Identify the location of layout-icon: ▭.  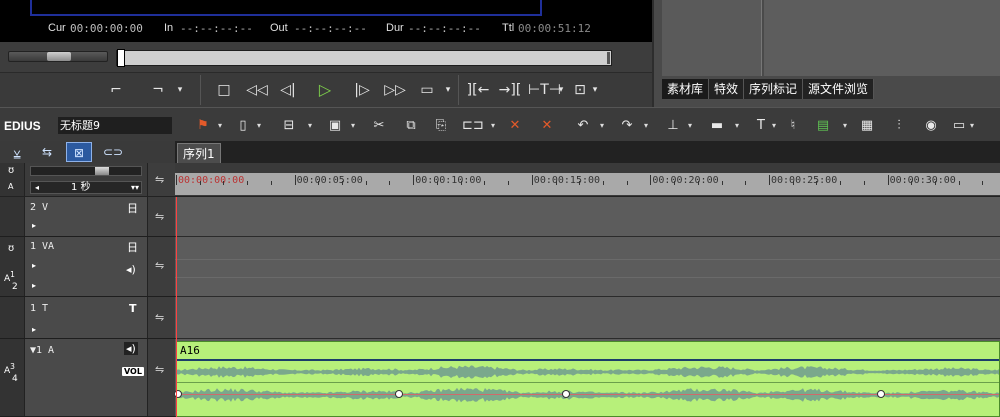
(959, 126).